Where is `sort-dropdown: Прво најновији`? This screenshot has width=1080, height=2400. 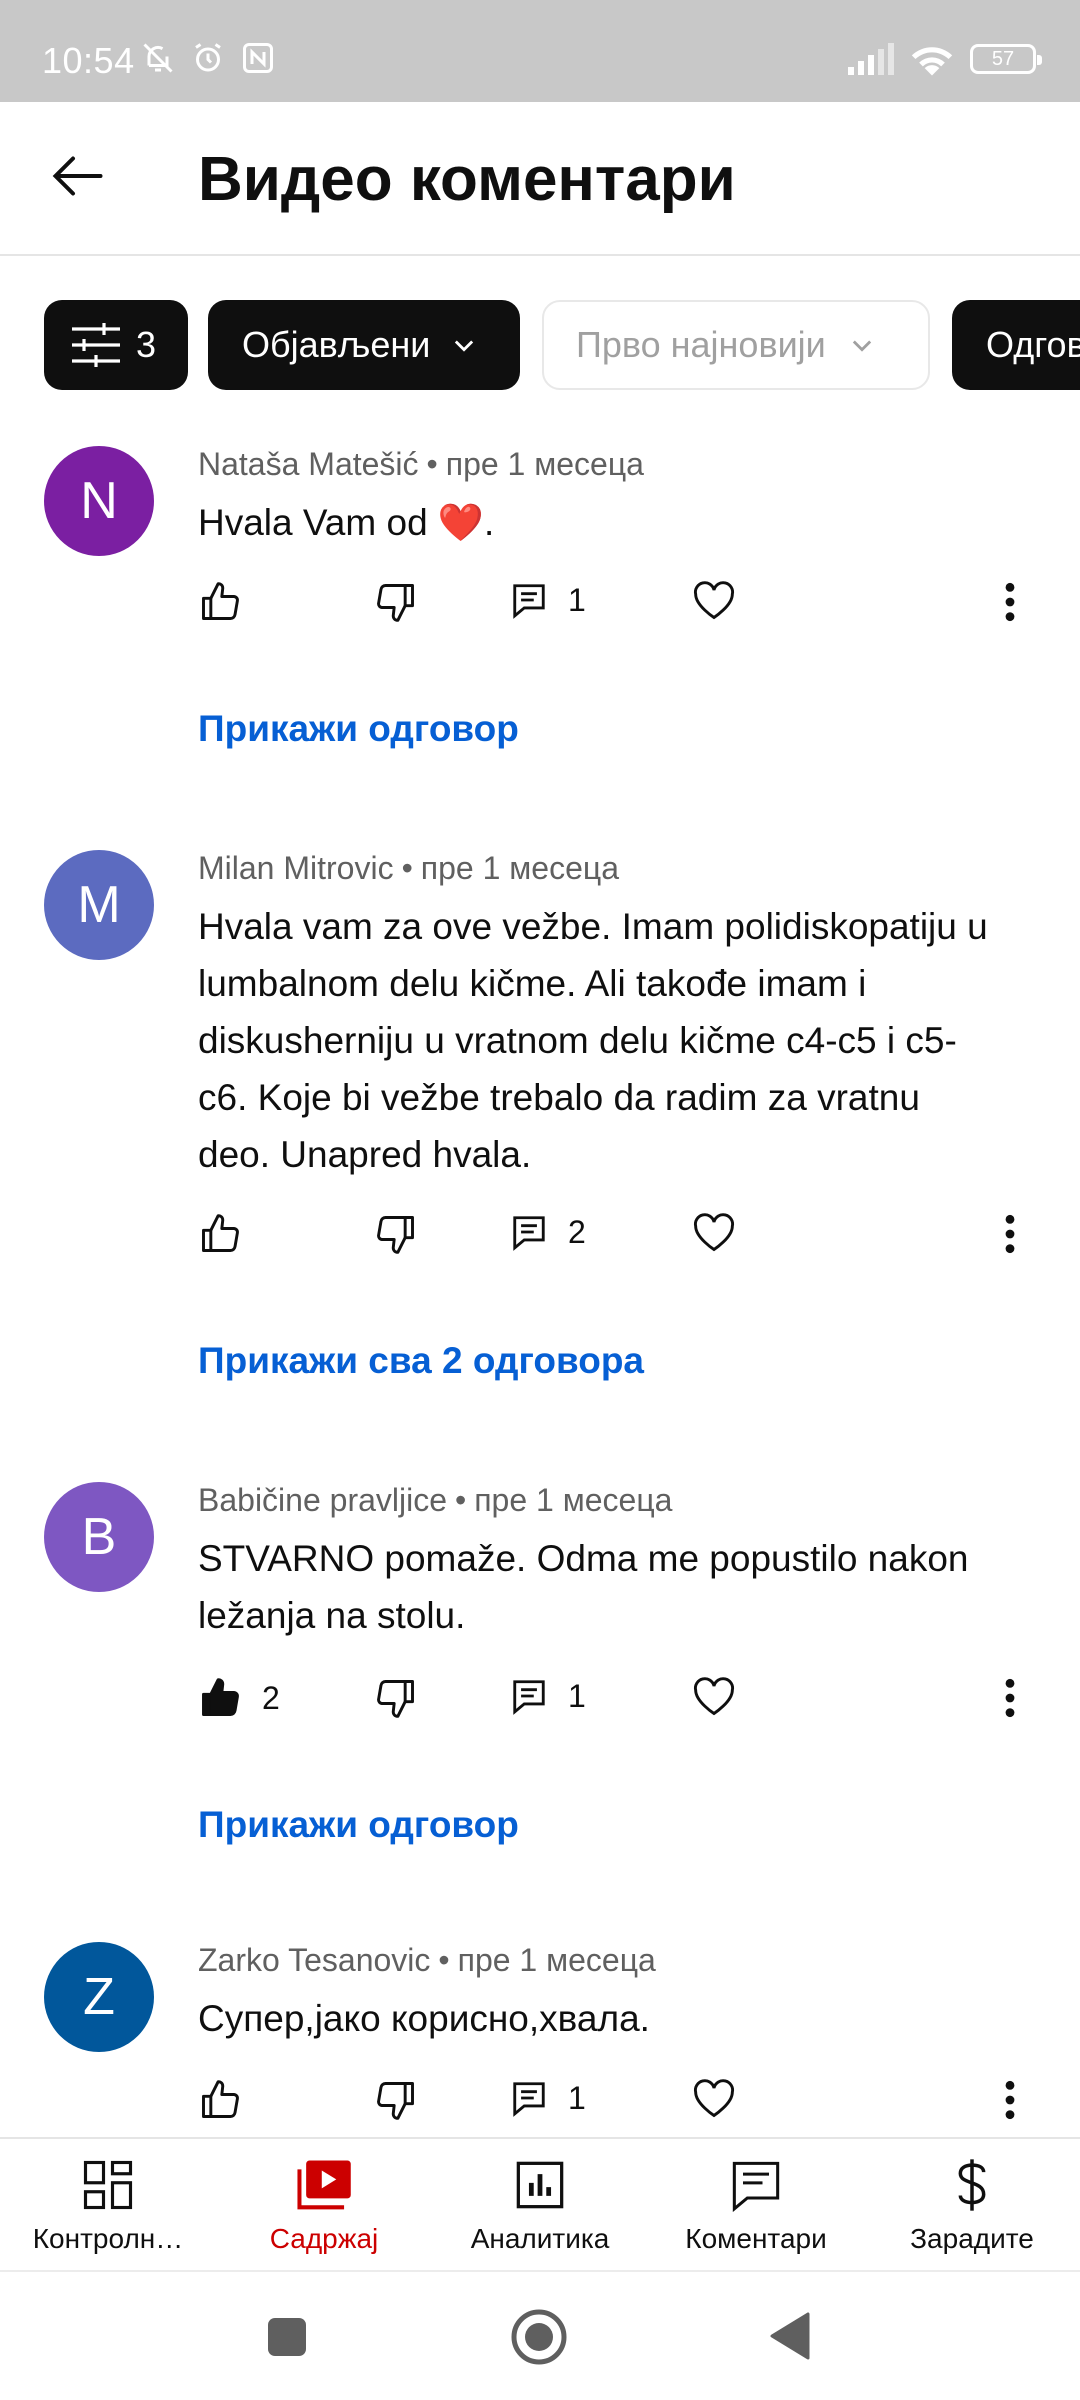
sort-dropdown: Прво најновији is located at coordinates (736, 345).